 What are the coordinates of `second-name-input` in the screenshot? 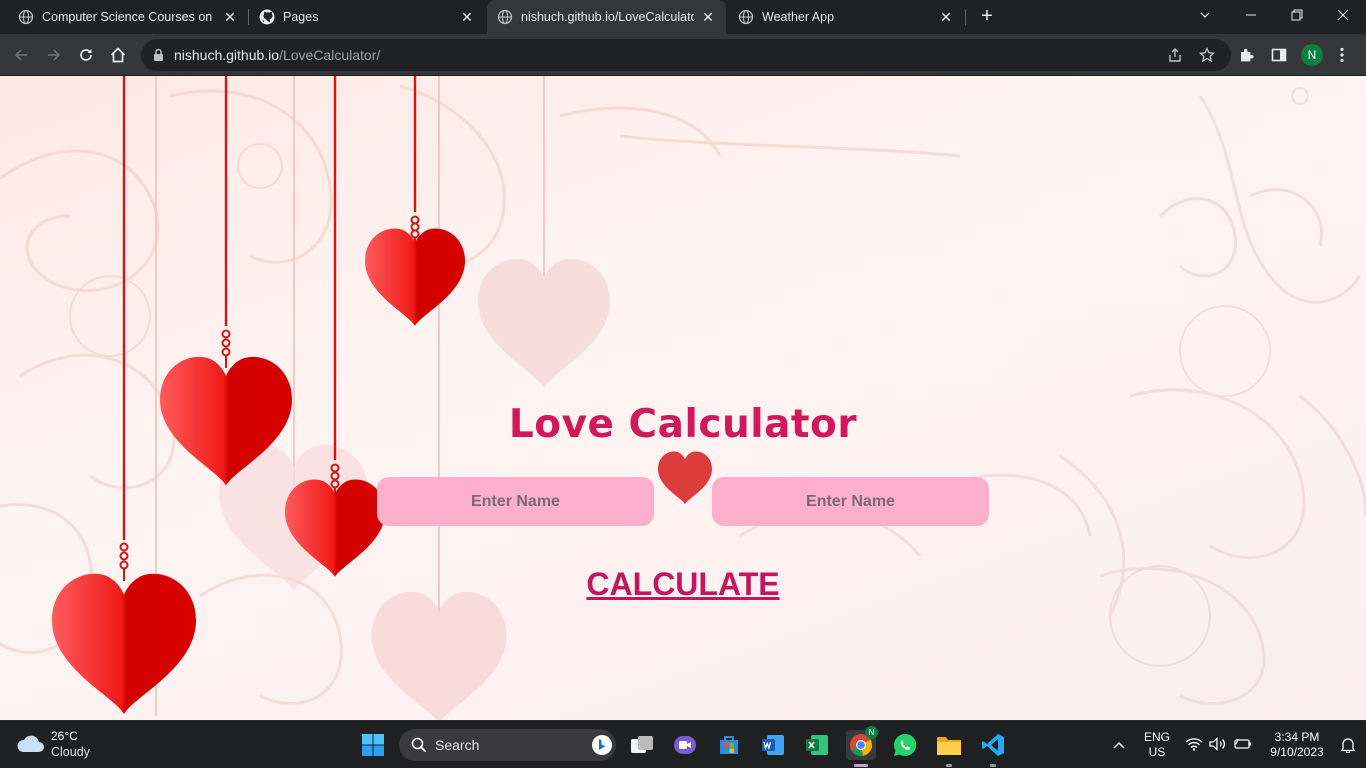 It's located at (850, 501).